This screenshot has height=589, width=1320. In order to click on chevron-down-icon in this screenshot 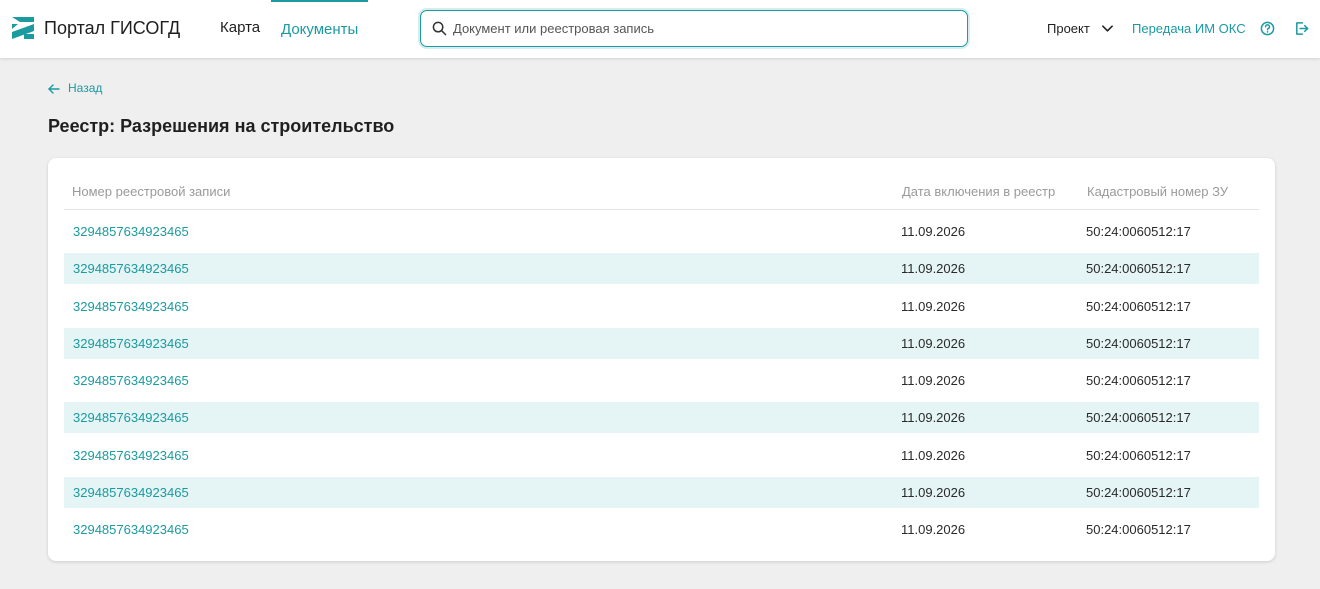, I will do `click(1107, 28)`.